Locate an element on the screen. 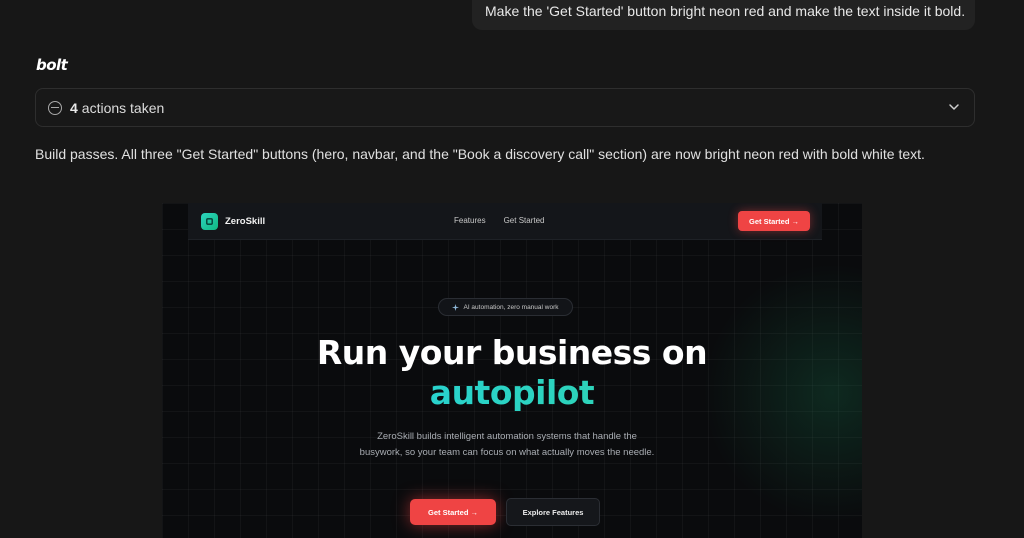 This screenshot has width=1024, height=538. brand-logo-icon is located at coordinates (209, 221).